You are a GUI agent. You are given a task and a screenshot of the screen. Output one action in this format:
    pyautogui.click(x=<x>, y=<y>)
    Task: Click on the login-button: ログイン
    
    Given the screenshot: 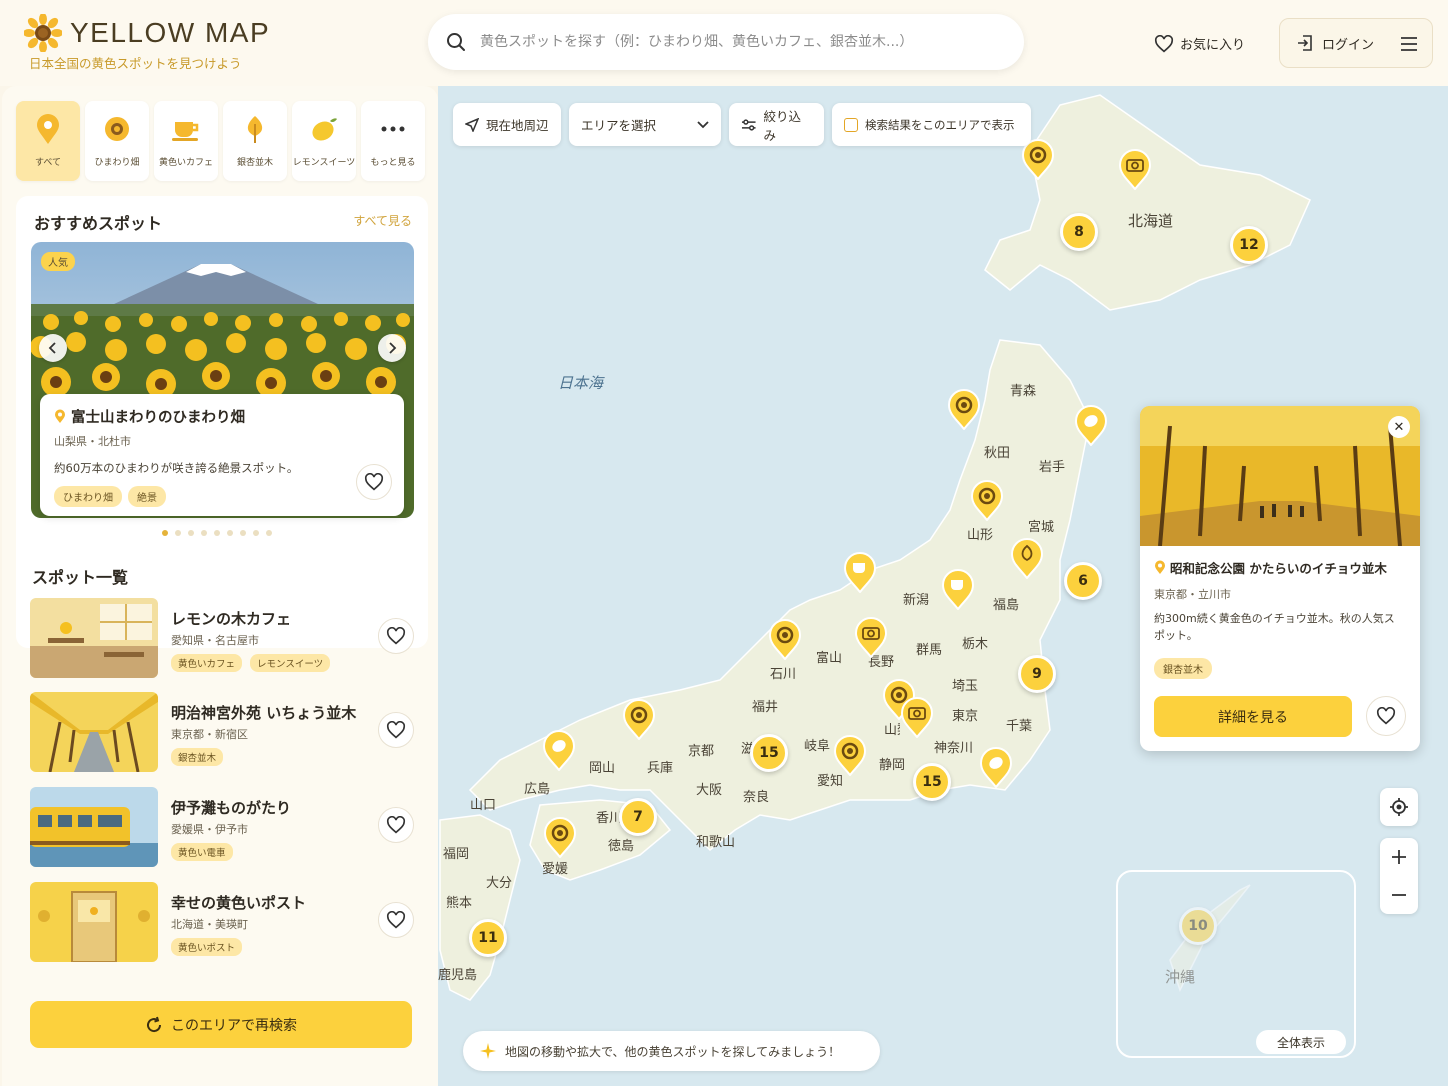 What is the action you would take?
    pyautogui.click(x=1356, y=43)
    